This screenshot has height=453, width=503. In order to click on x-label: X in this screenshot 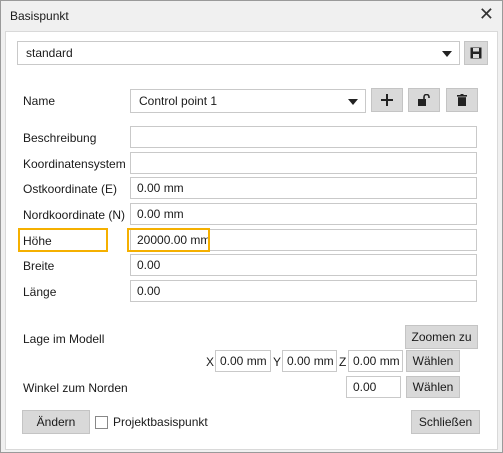, I will do `click(210, 362)`.